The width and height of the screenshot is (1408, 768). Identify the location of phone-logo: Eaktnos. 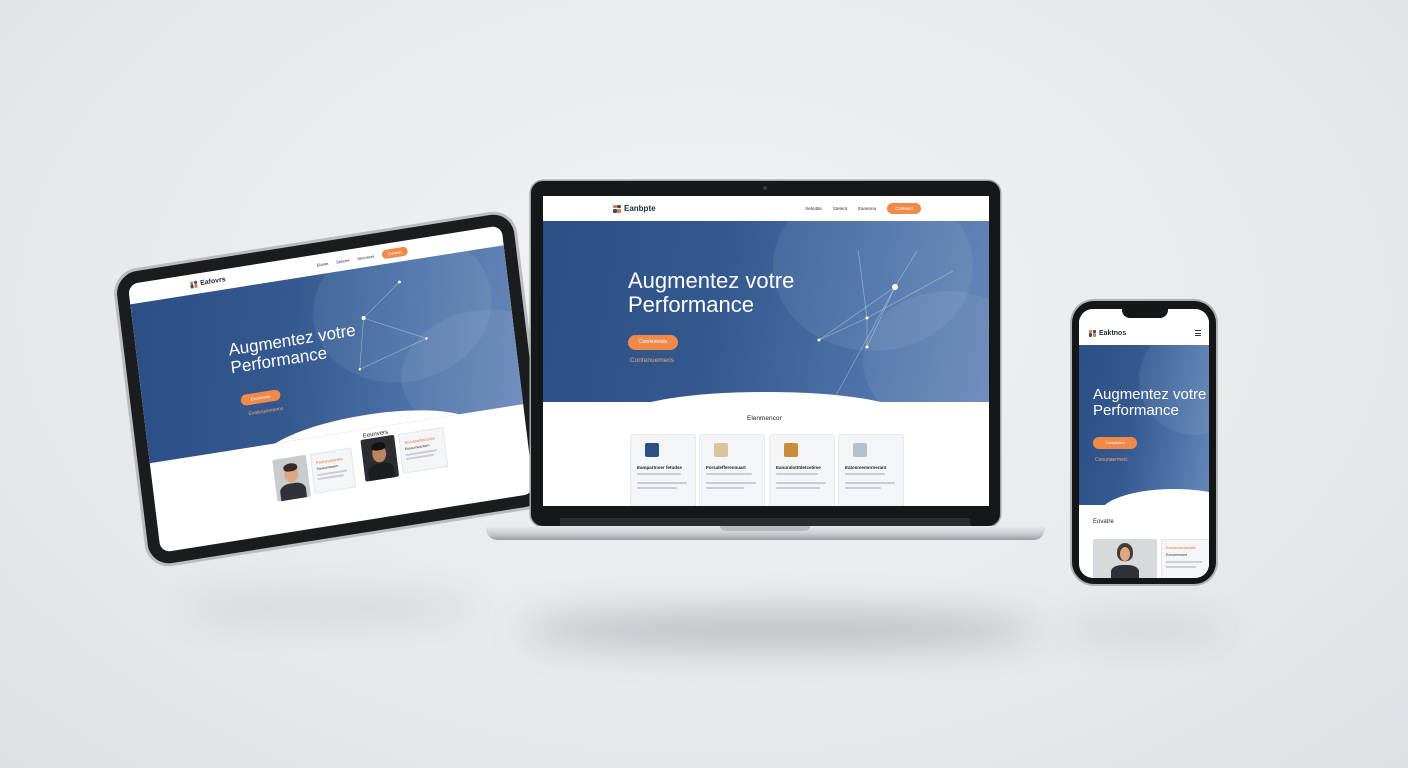
(1108, 333).